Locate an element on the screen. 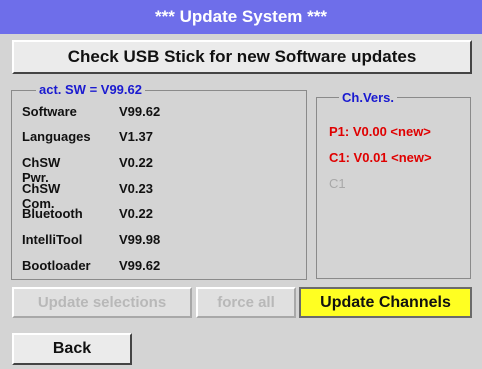 The width and height of the screenshot is (482, 369). version-label: IntelliTool is located at coordinates (52, 239).